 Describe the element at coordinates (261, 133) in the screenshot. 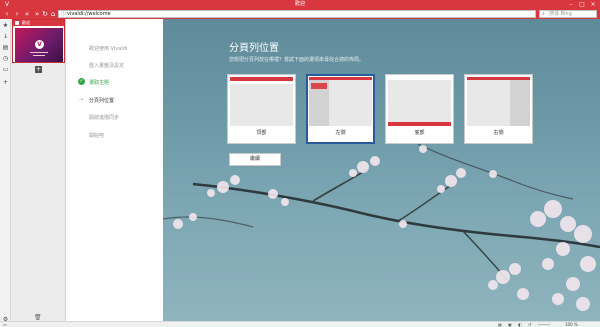

I see `option-label: 頂部` at that location.